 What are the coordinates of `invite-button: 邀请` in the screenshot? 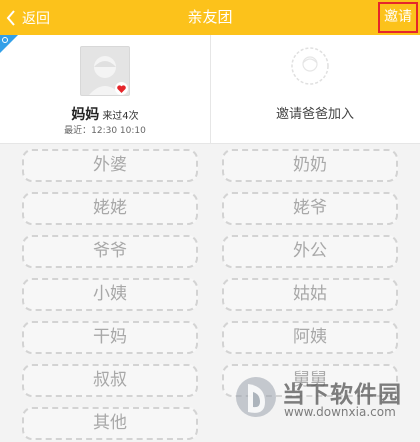 It's located at (398, 17).